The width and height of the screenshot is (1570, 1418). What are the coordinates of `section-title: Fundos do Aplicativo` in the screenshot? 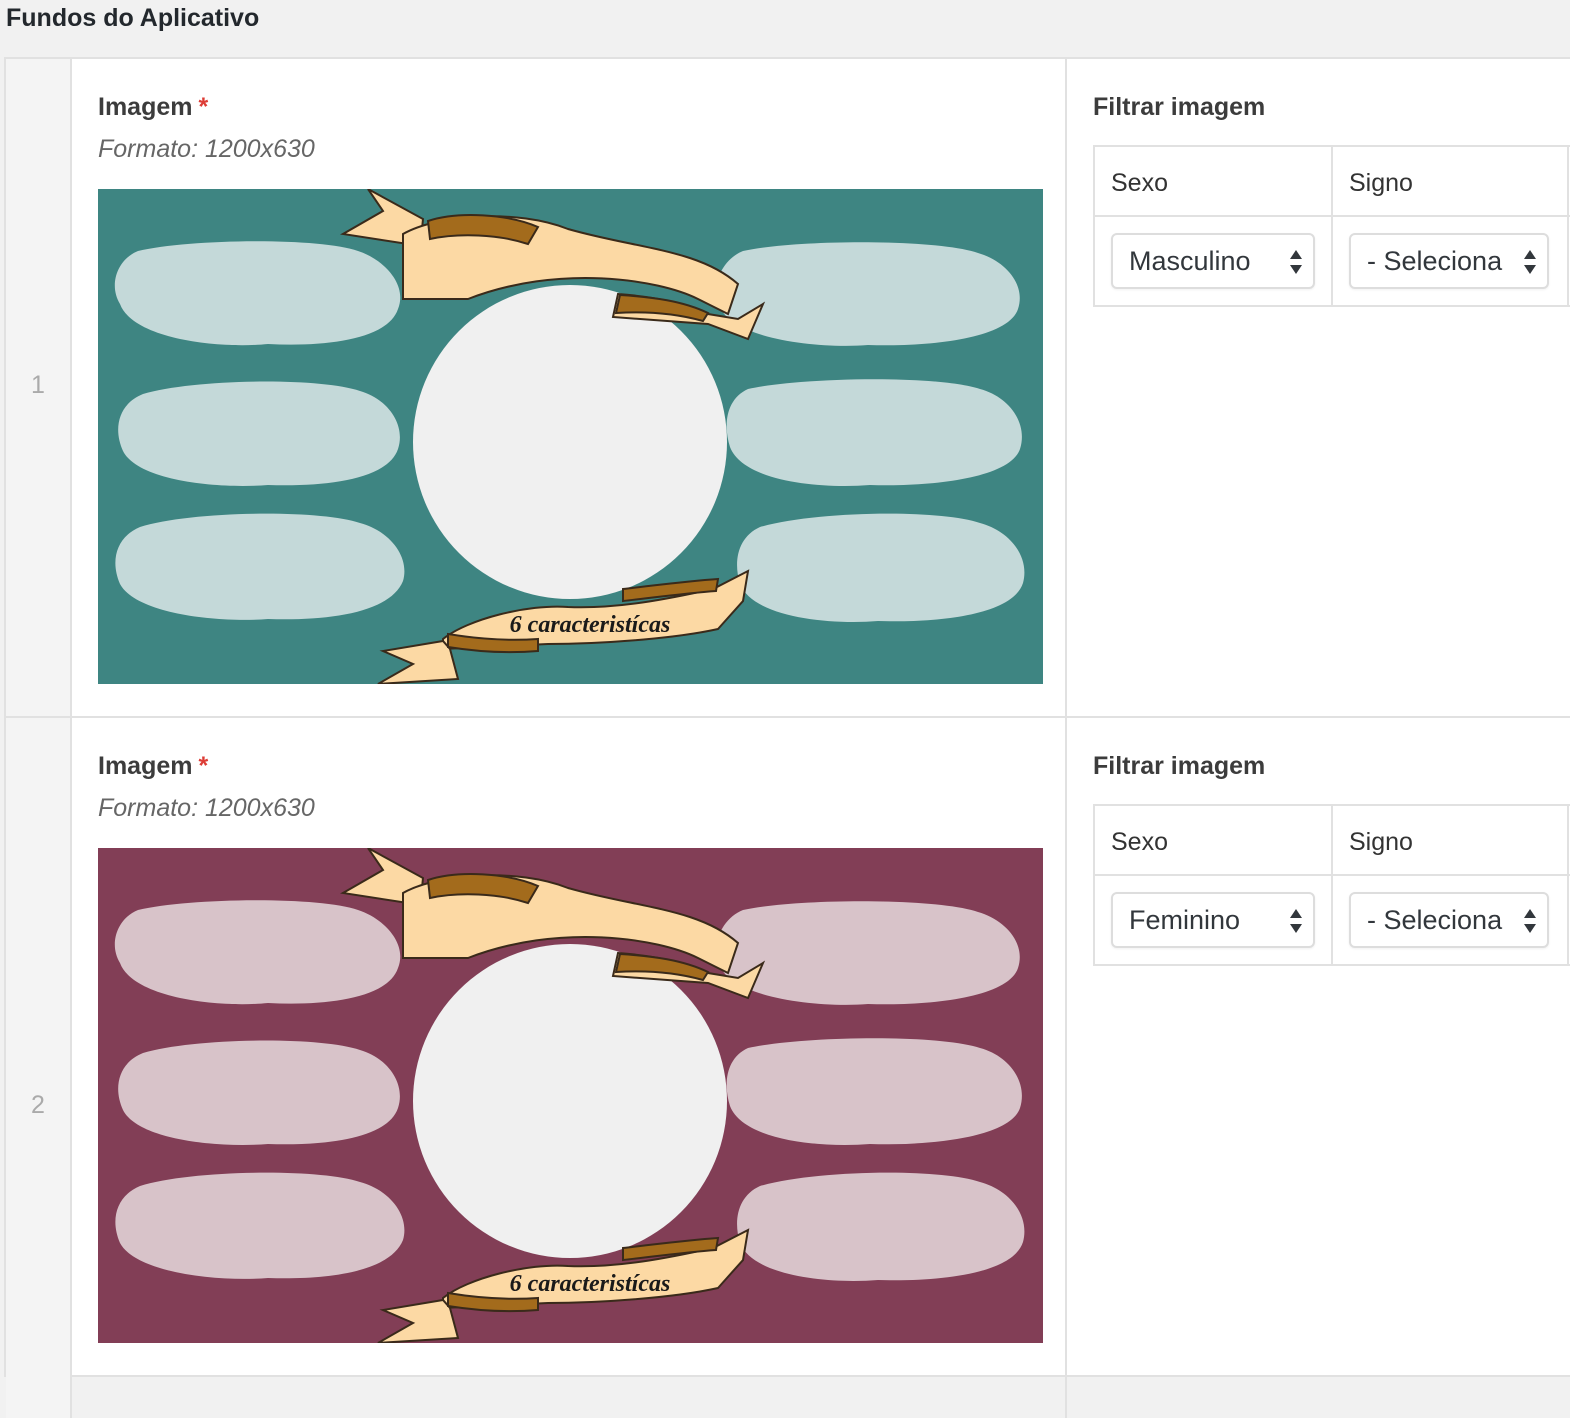 It's located at (133, 18).